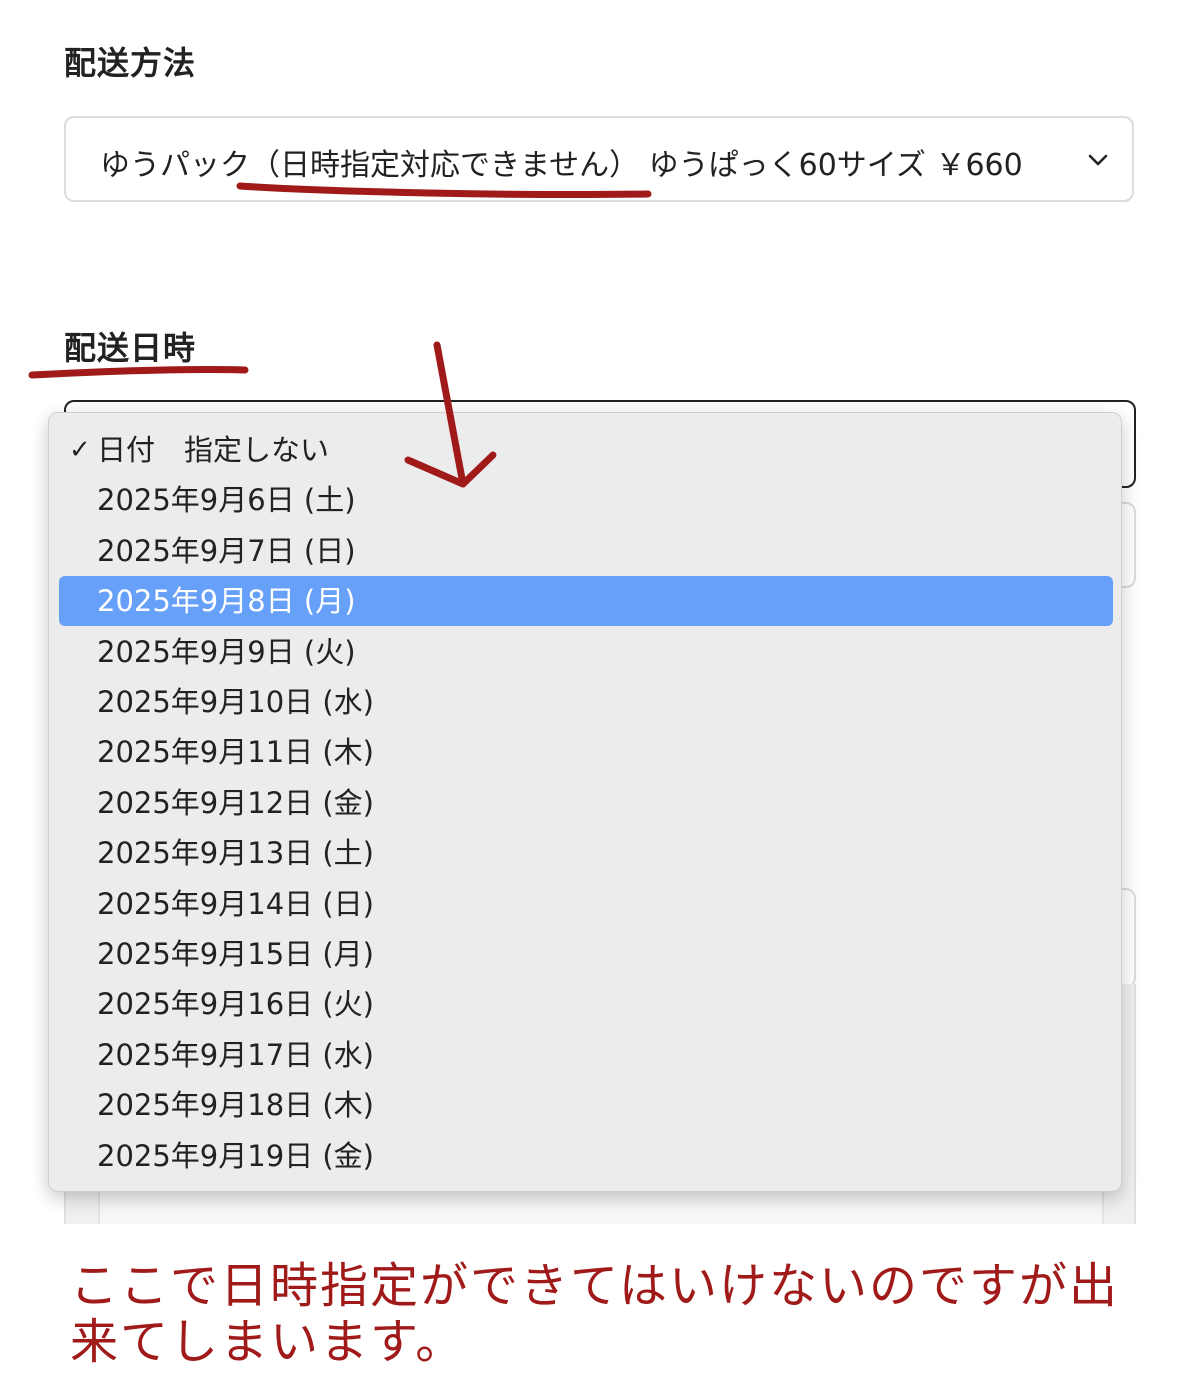 Image resolution: width=1200 pixels, height=1384 pixels. What do you see at coordinates (226, 601) in the screenshot?
I see `date-option-label: 2025年9月8日 (月)` at bounding box center [226, 601].